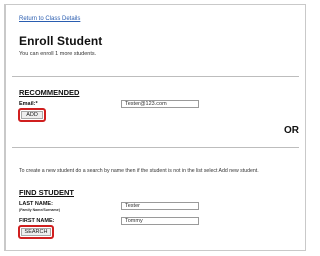 The image size is (320, 256). What do you see at coordinates (291, 130) in the screenshot?
I see `or-separator: OR` at bounding box center [291, 130].